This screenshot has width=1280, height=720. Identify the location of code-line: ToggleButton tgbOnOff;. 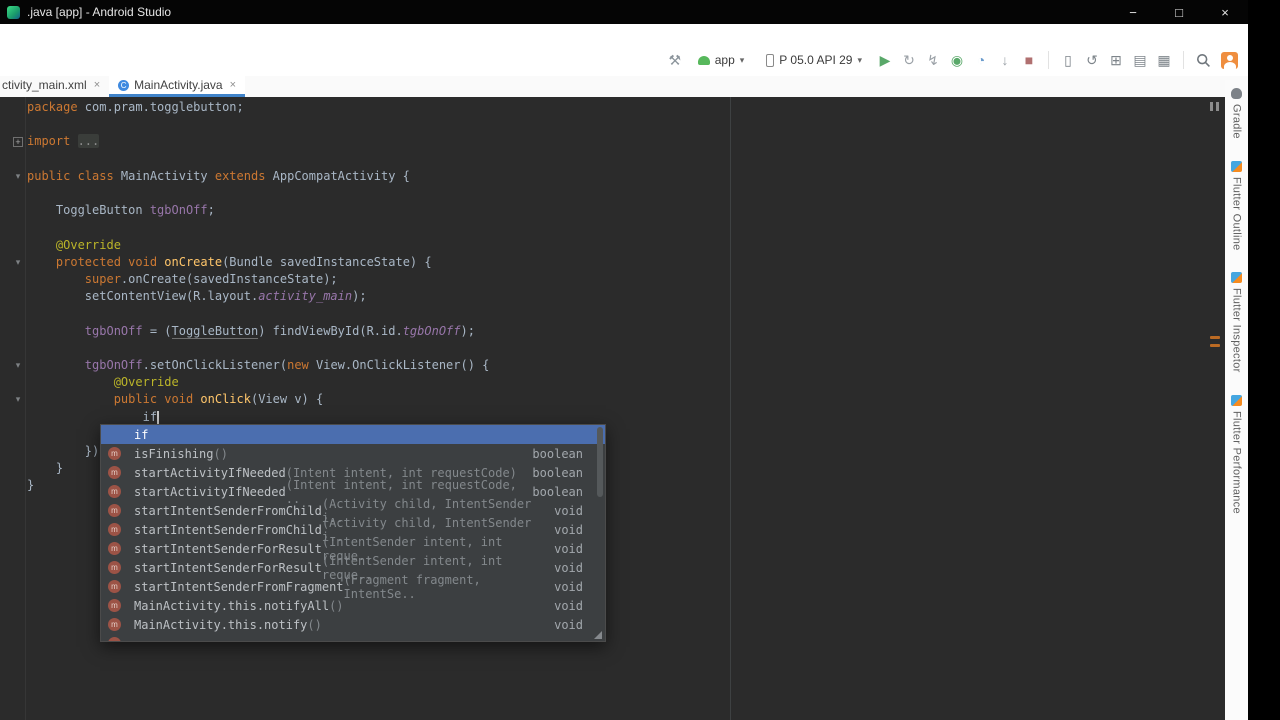
(258, 210).